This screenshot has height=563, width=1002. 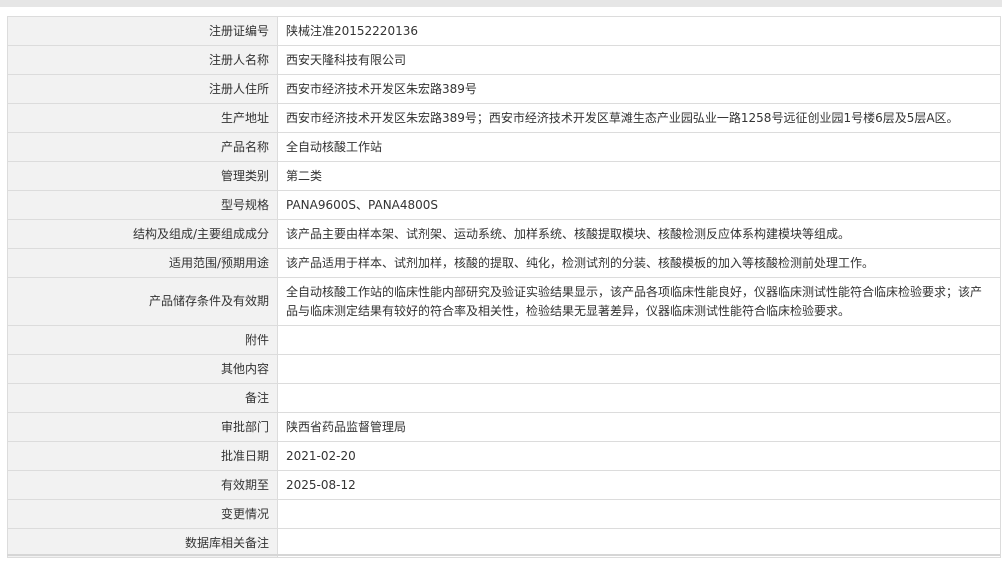 I want to click on field-label: 注册证编号, so click(x=142, y=31).